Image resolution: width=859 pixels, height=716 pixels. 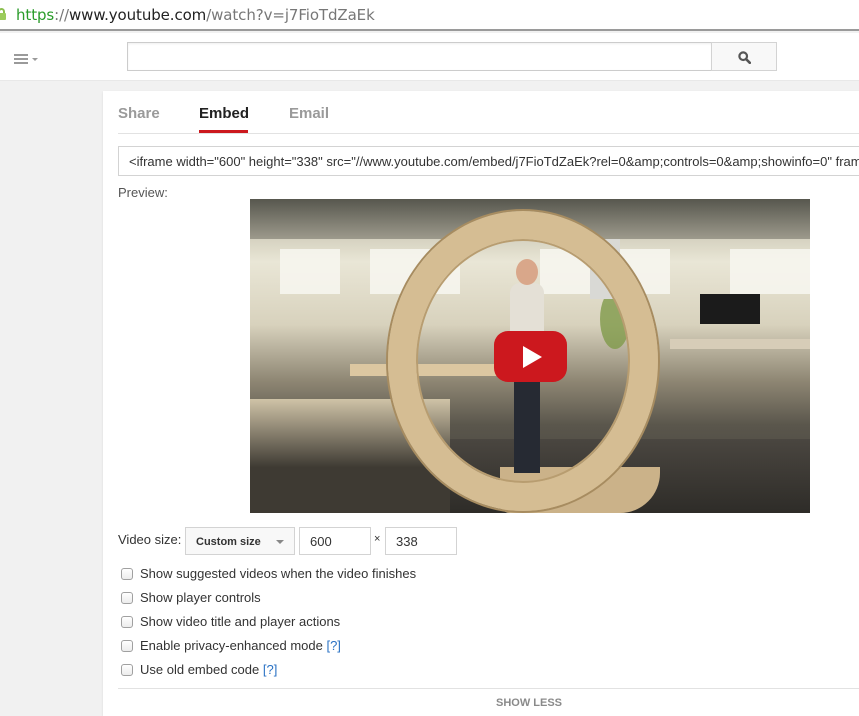 What do you see at coordinates (35, 59) in the screenshot?
I see `caret-down-icon` at bounding box center [35, 59].